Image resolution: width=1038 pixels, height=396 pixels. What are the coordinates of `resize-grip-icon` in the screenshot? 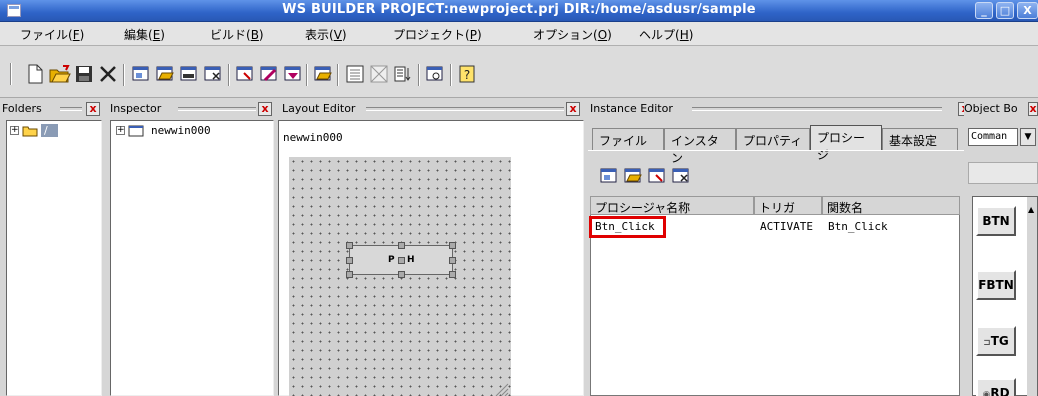 It's located at (501, 388).